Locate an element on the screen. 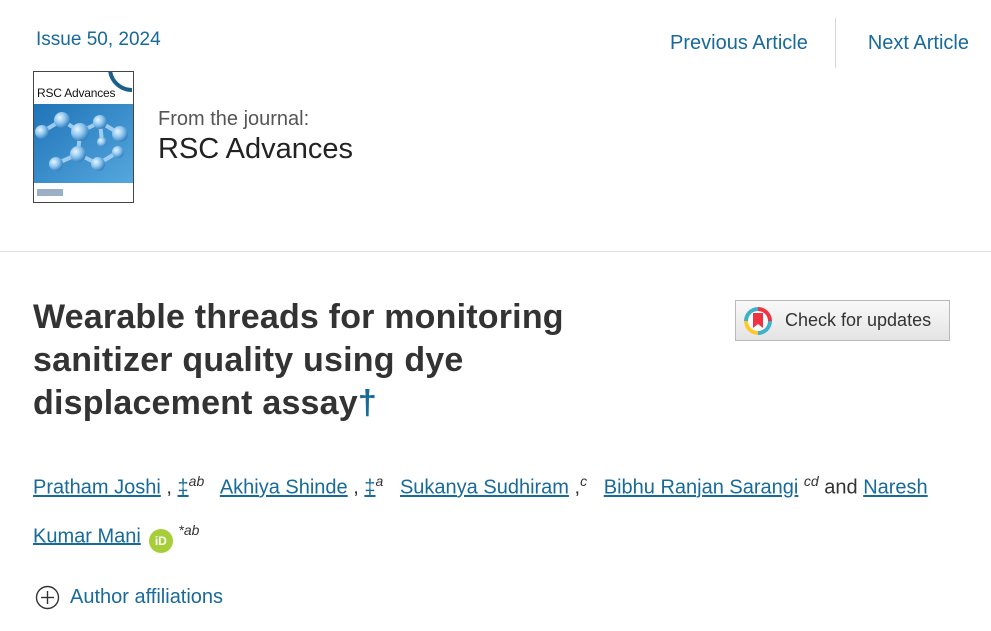 The height and width of the screenshot is (631, 991). check-for-updates-button: Check for updates is located at coordinates (842, 320).